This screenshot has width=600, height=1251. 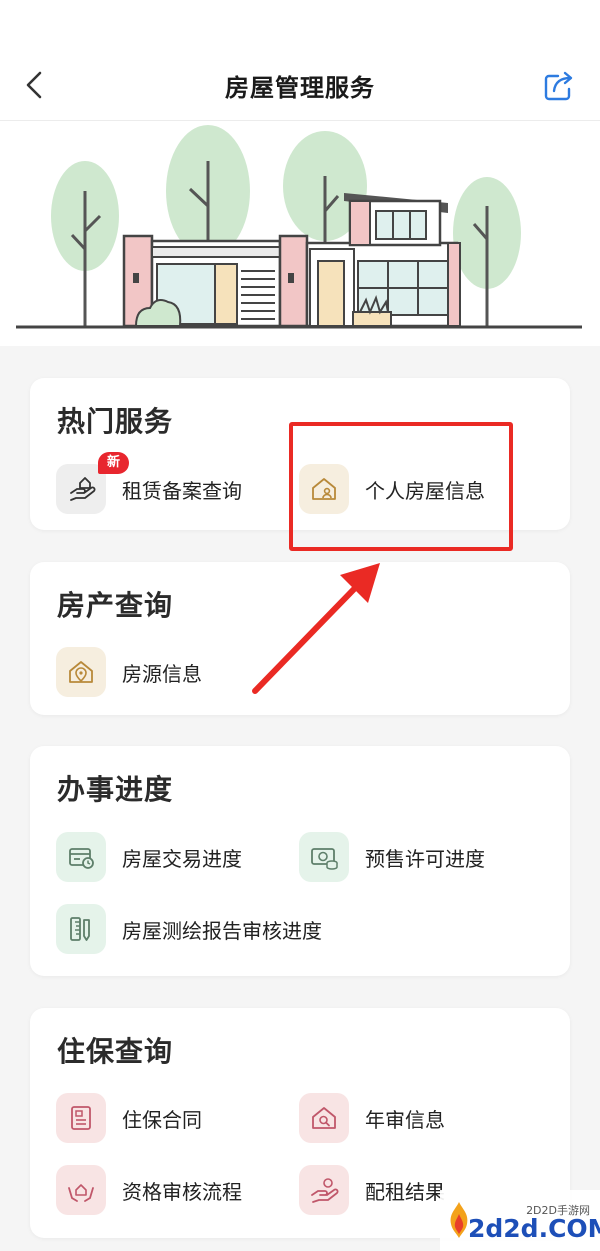 I want to click on section-title: 热门服务, so click(x=115, y=421).